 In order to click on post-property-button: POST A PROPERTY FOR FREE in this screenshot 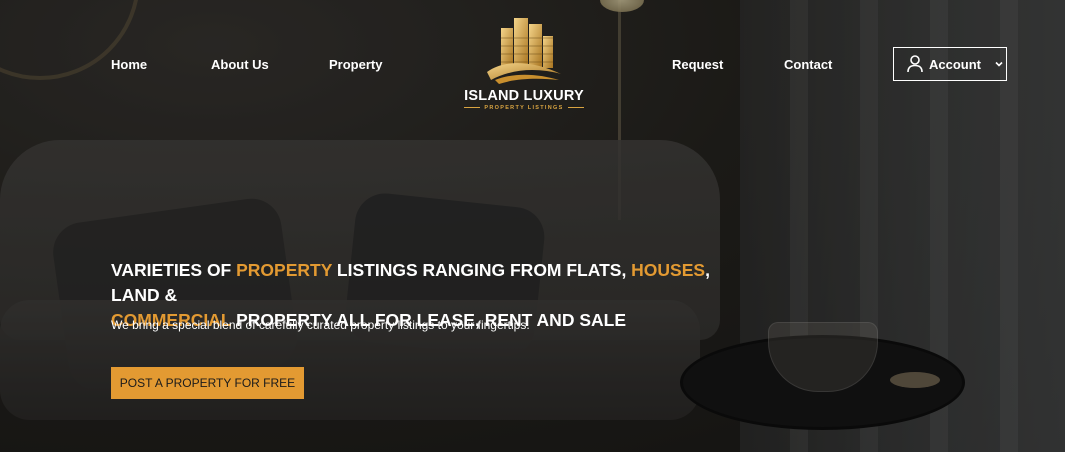, I will do `click(207, 383)`.